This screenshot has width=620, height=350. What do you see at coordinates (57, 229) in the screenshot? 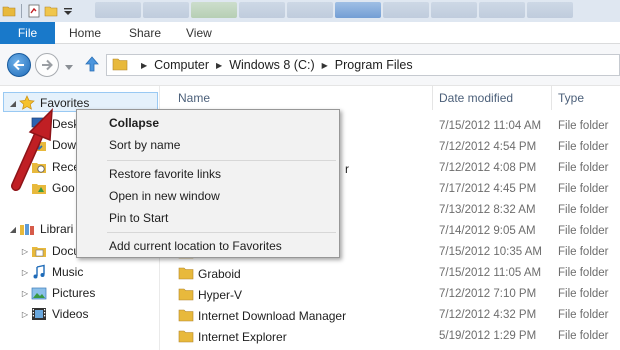
I see `nav-label-libraries: Librari` at bounding box center [57, 229].